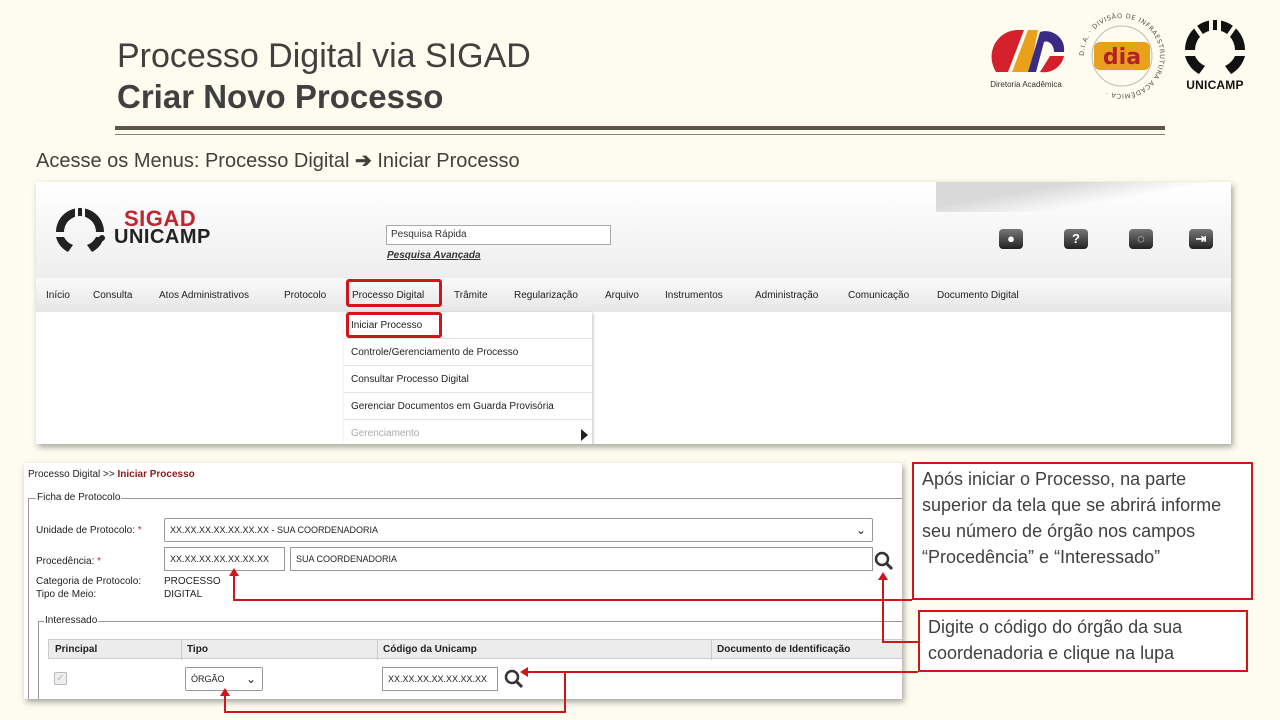  Describe the element at coordinates (786, 295) in the screenshot. I see `nav-administracao: Administração` at that location.